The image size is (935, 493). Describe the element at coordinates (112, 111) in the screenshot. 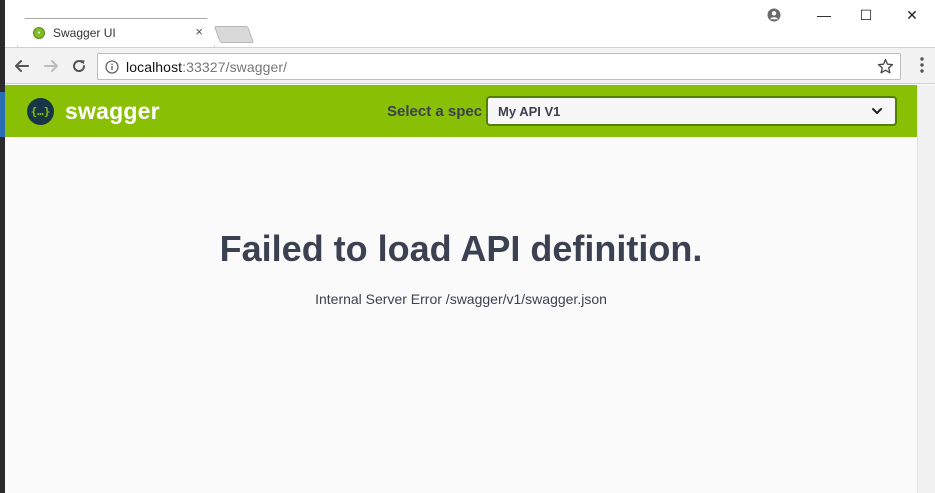

I see `swagger-logo-text: swagger` at that location.